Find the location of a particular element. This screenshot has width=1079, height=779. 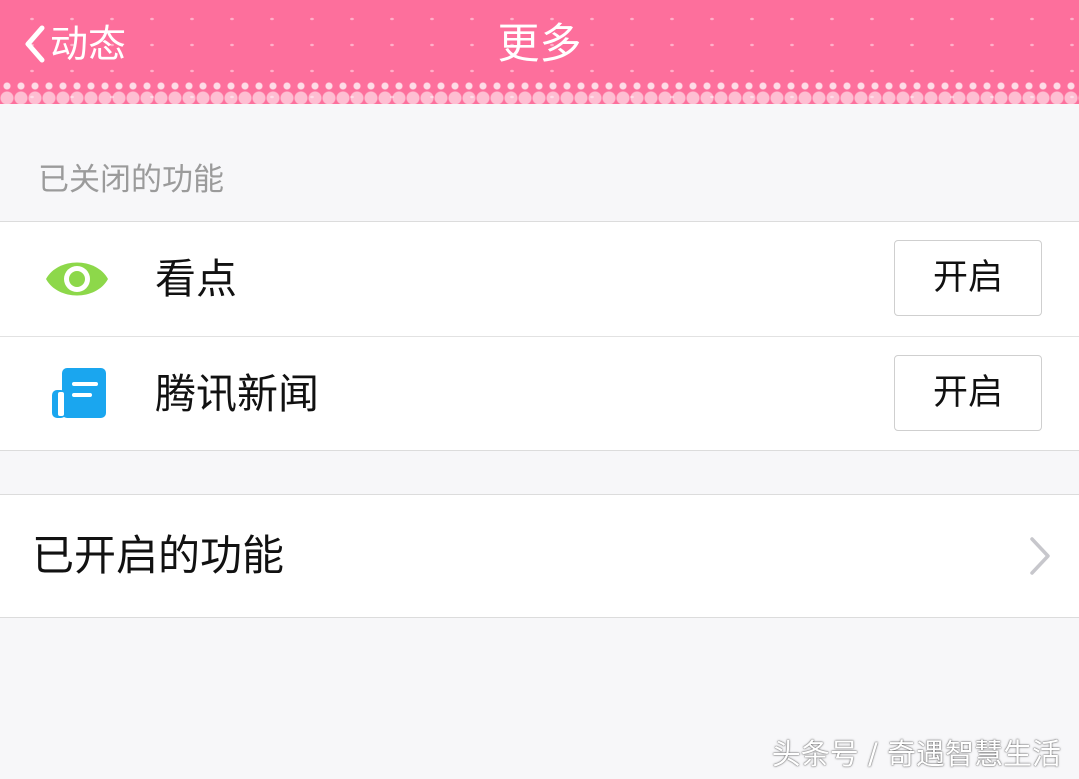

item-label: 看点 is located at coordinates (196, 279).